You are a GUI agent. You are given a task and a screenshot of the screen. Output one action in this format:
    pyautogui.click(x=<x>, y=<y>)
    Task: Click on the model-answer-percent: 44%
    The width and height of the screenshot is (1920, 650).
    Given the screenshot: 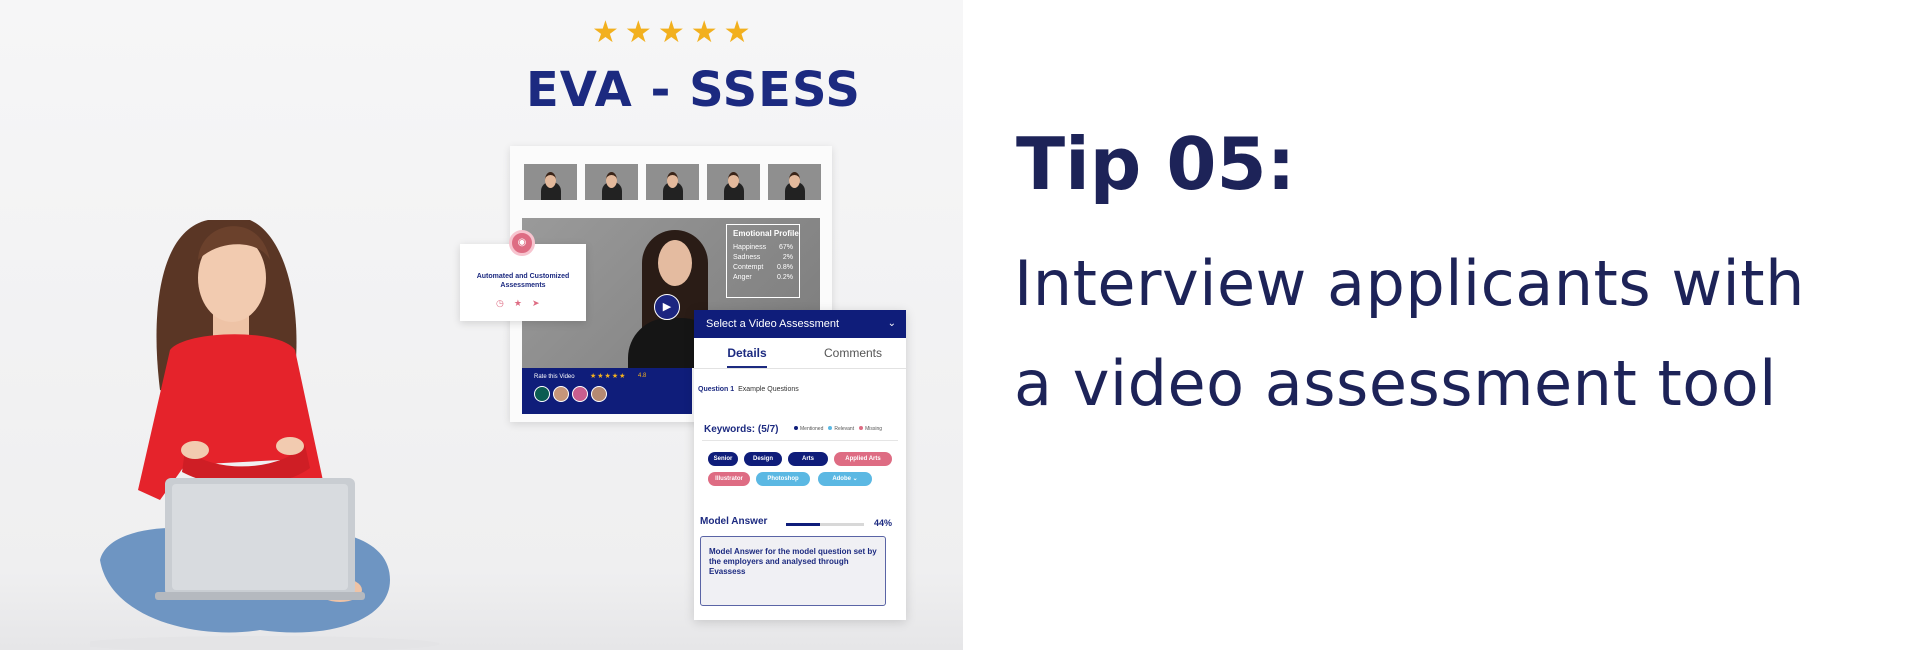 What is the action you would take?
    pyautogui.click(x=883, y=523)
    